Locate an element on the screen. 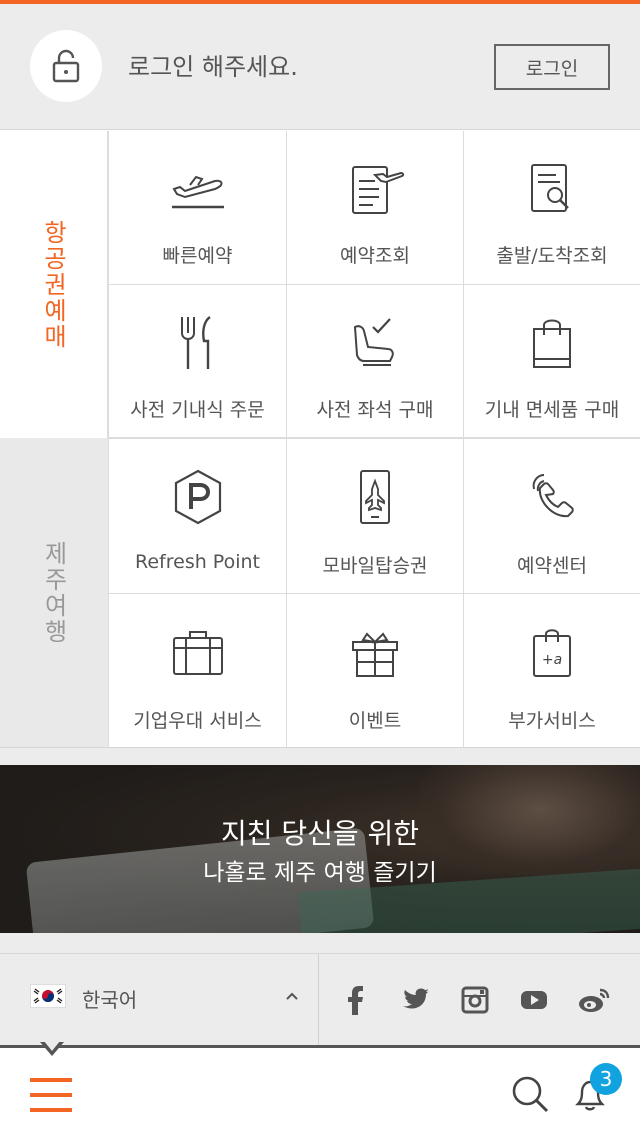 Image resolution: width=640 pixels, height=1136 pixels. section-divider is located at coordinates (320, 756).